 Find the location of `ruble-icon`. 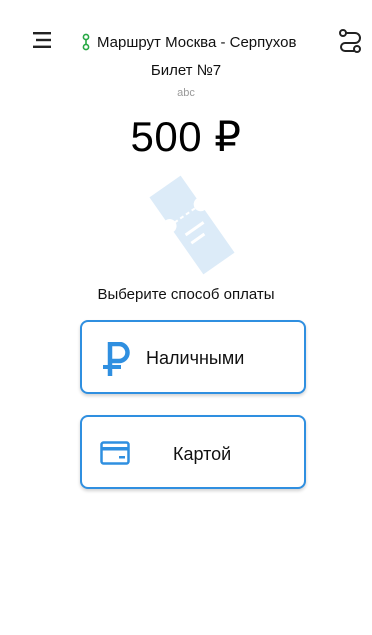

ruble-icon is located at coordinates (116, 359).